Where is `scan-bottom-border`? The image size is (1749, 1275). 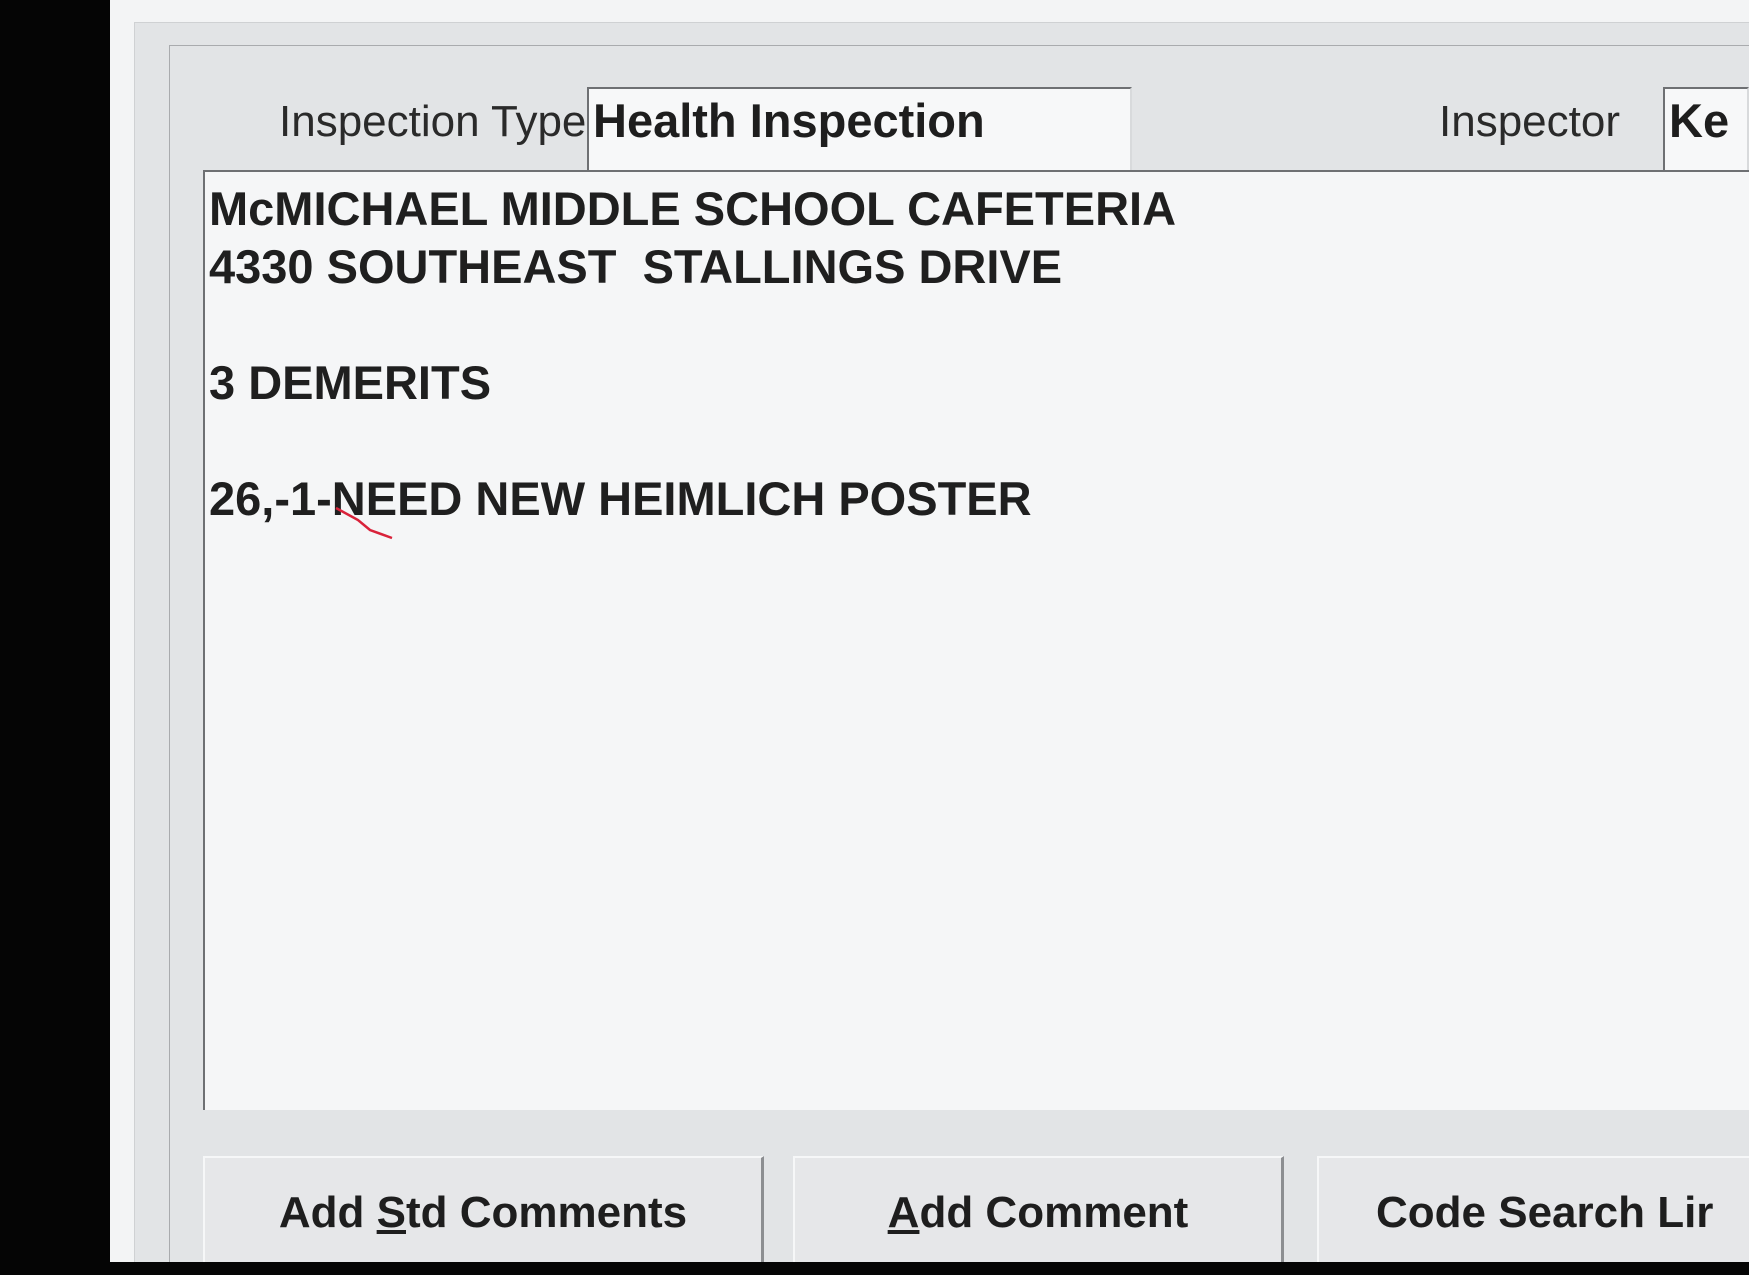 scan-bottom-border is located at coordinates (874, 1268).